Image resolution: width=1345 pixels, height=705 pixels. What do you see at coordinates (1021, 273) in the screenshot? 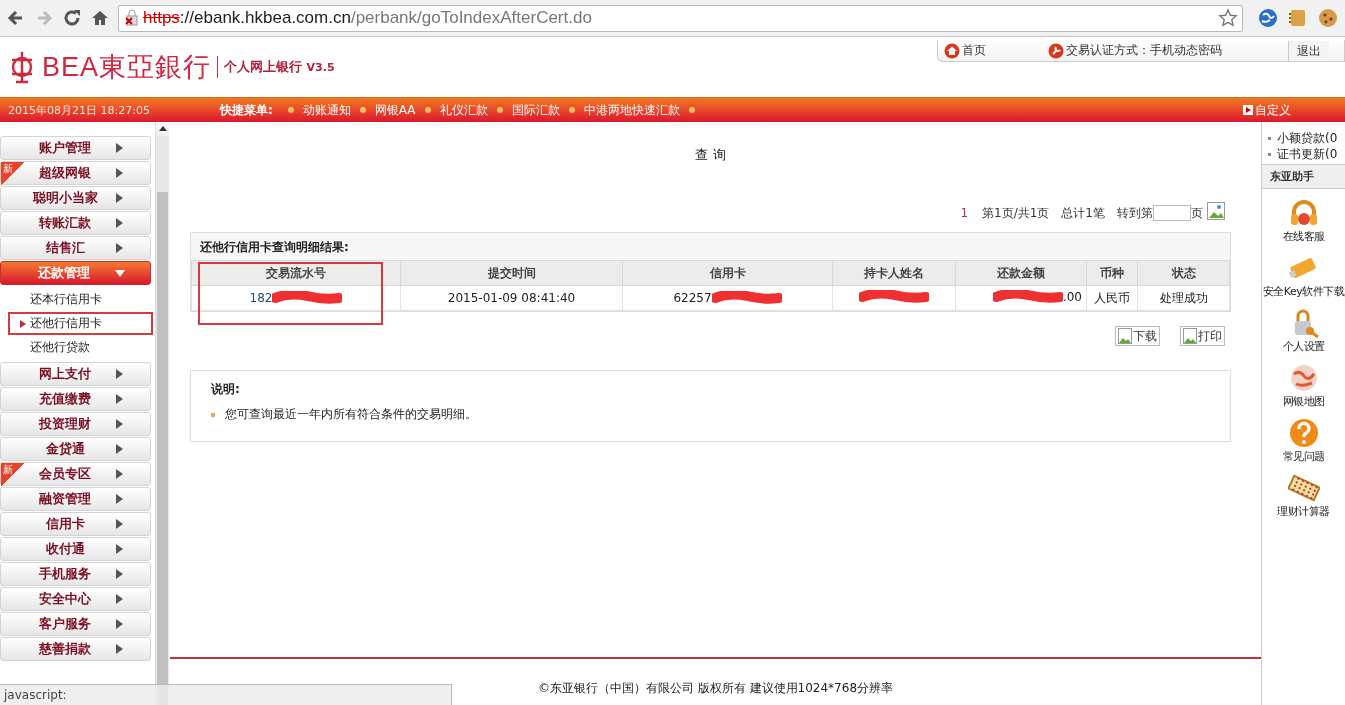
I see `column-header: 还款金额` at bounding box center [1021, 273].